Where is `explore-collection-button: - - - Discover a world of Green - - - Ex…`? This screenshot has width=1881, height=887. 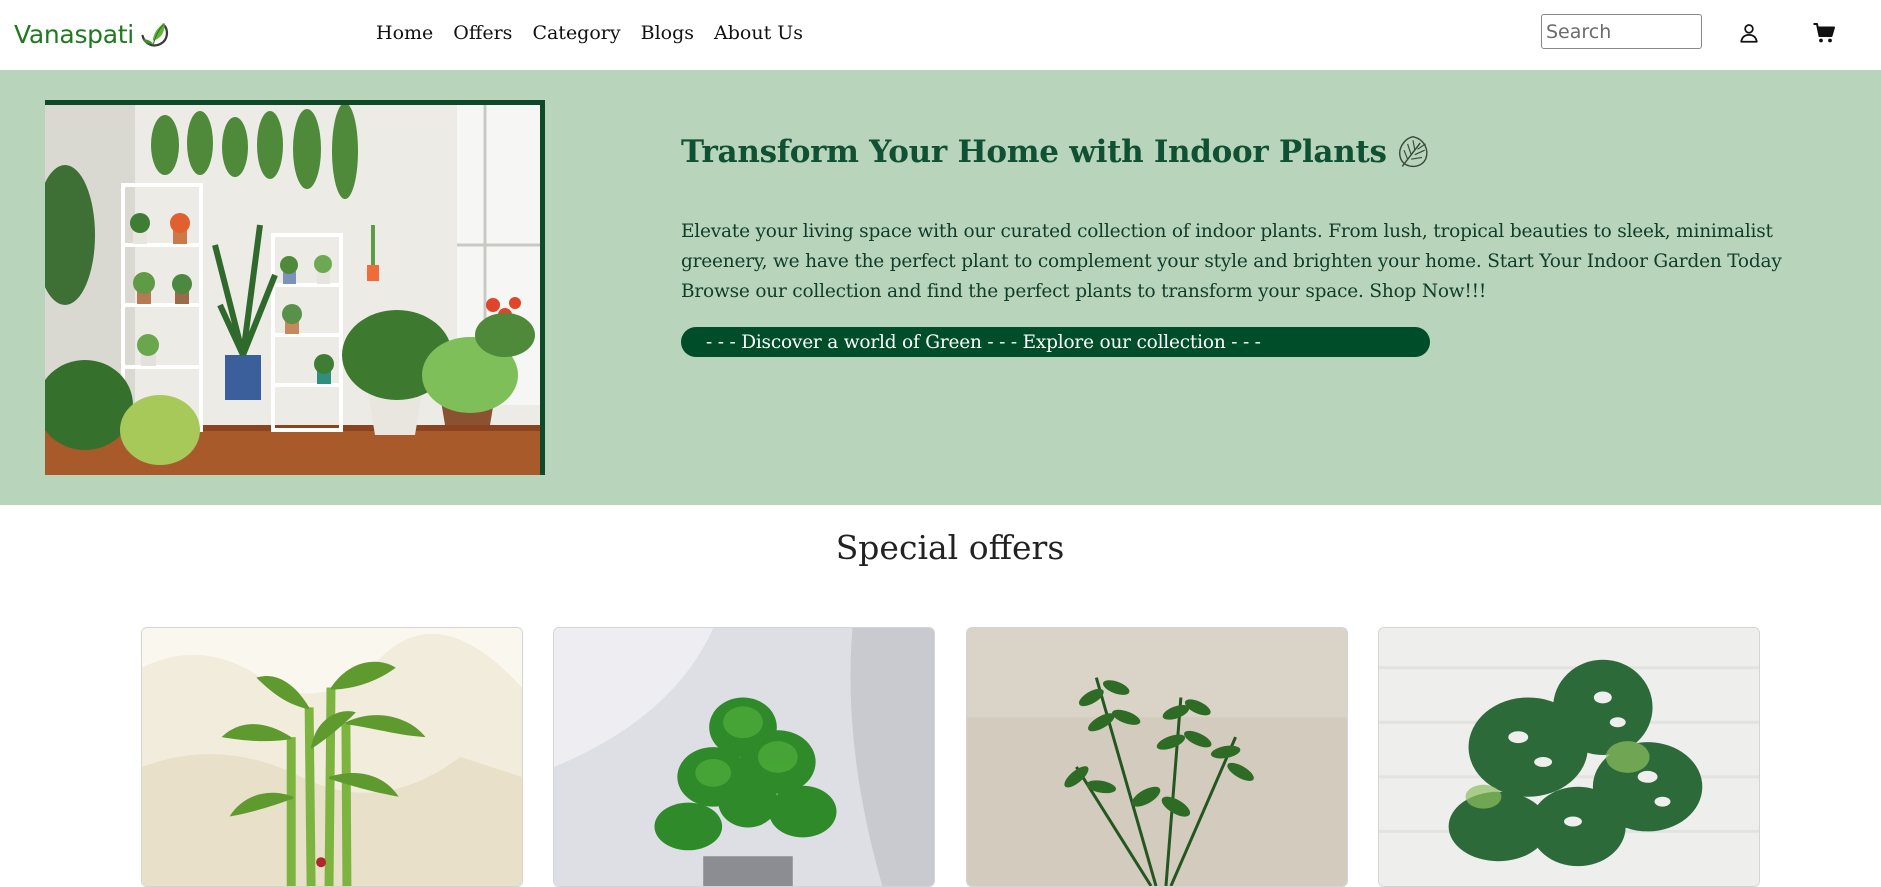
explore-collection-button: - - - Discover a world of Green - - - Ex… is located at coordinates (1055, 342).